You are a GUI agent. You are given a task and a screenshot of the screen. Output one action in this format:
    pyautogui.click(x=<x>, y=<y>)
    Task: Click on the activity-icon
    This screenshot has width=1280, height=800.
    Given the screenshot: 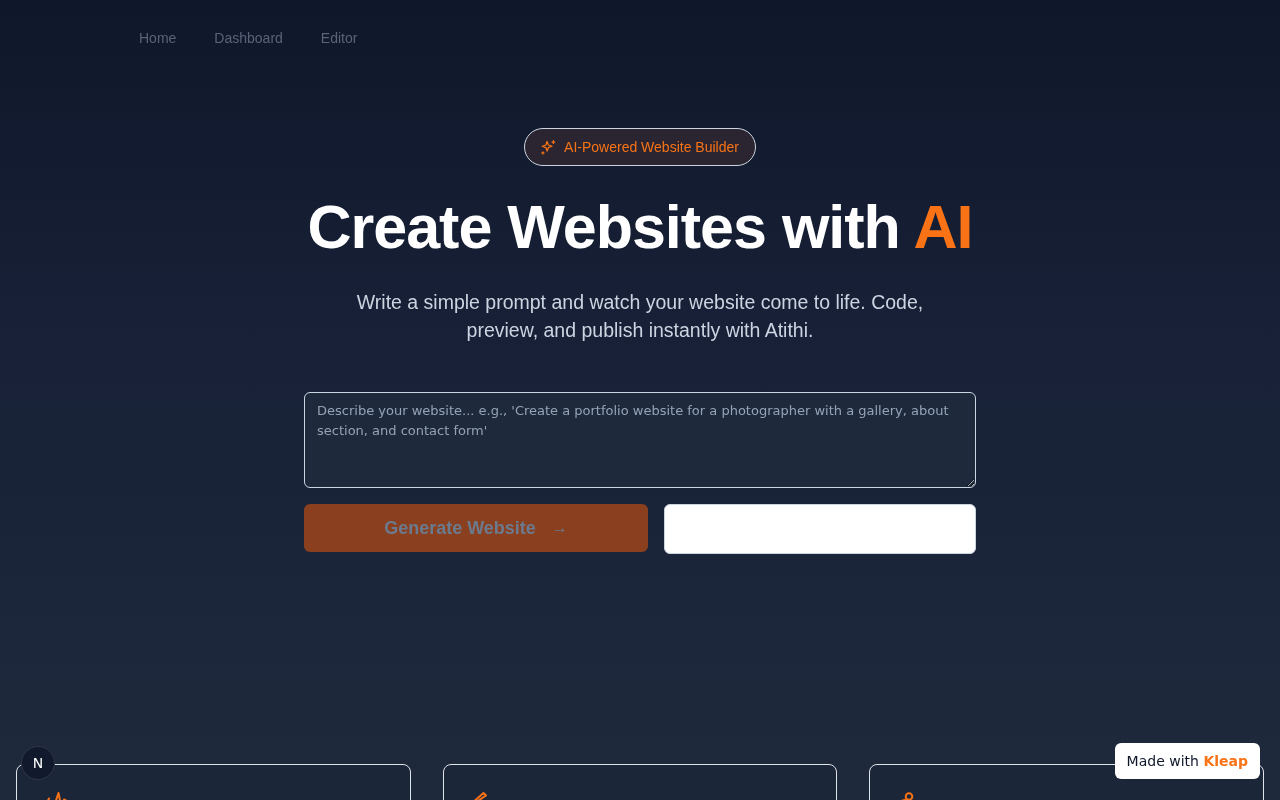 What is the action you would take?
    pyautogui.click(x=57, y=796)
    